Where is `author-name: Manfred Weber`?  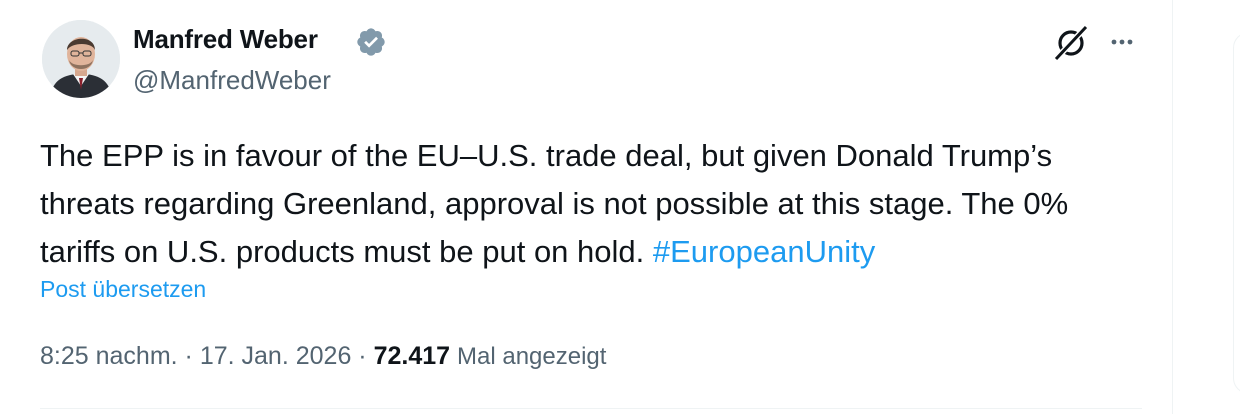
author-name: Manfred Weber is located at coordinates (225, 39).